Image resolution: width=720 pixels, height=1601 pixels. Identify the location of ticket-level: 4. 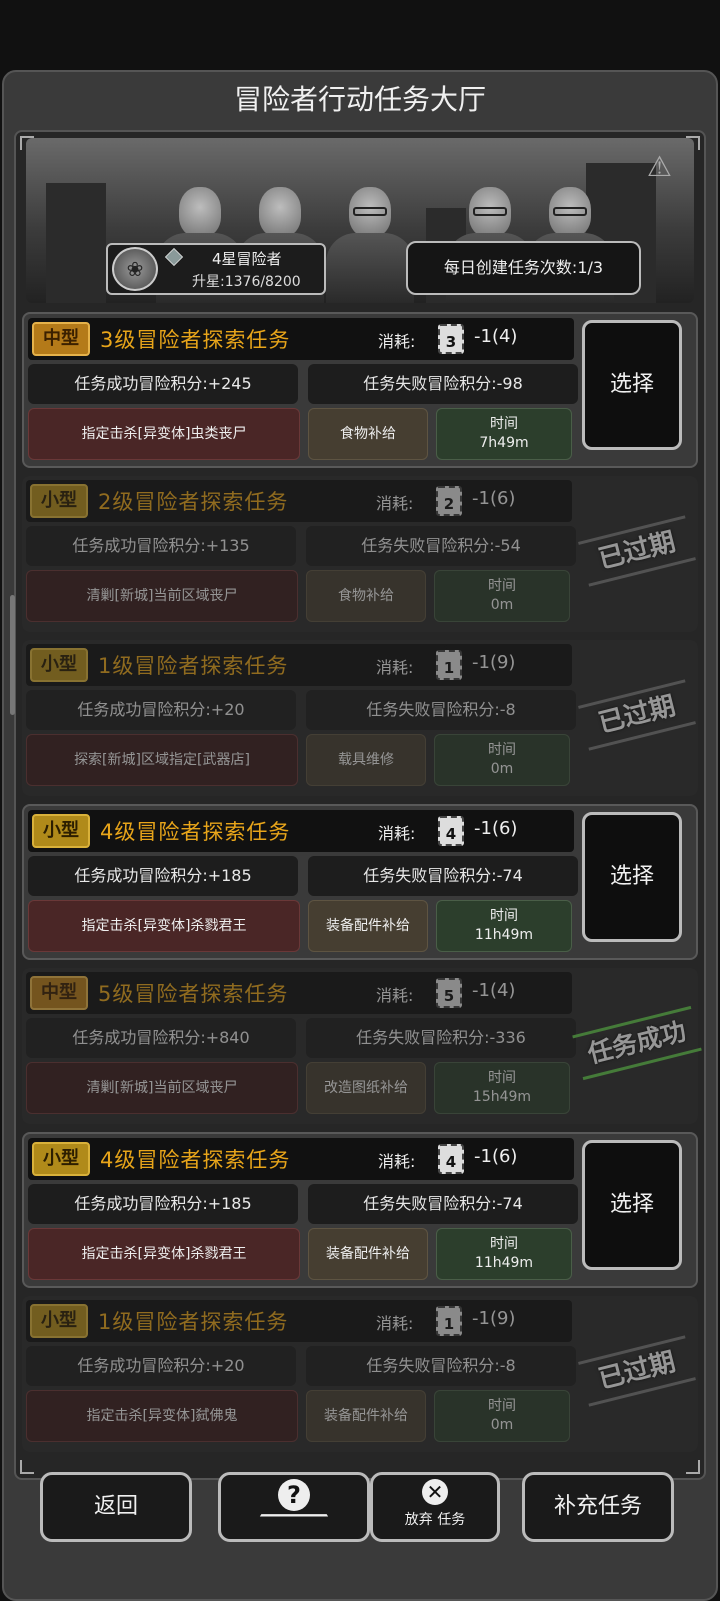
(451, 834).